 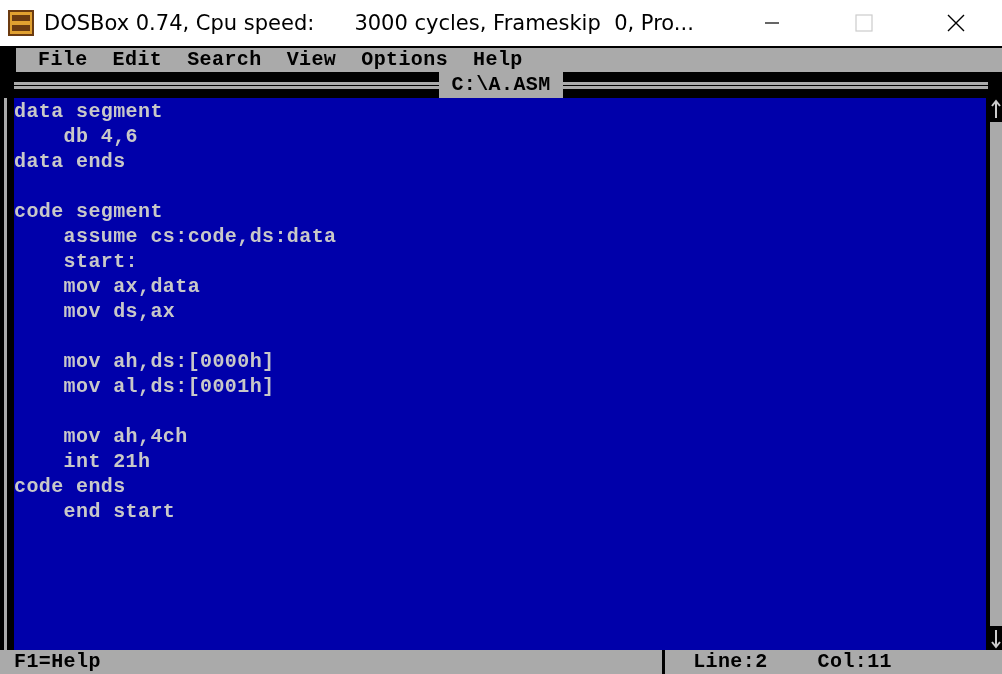 What do you see at coordinates (956, 23) in the screenshot?
I see `close-icon` at bounding box center [956, 23].